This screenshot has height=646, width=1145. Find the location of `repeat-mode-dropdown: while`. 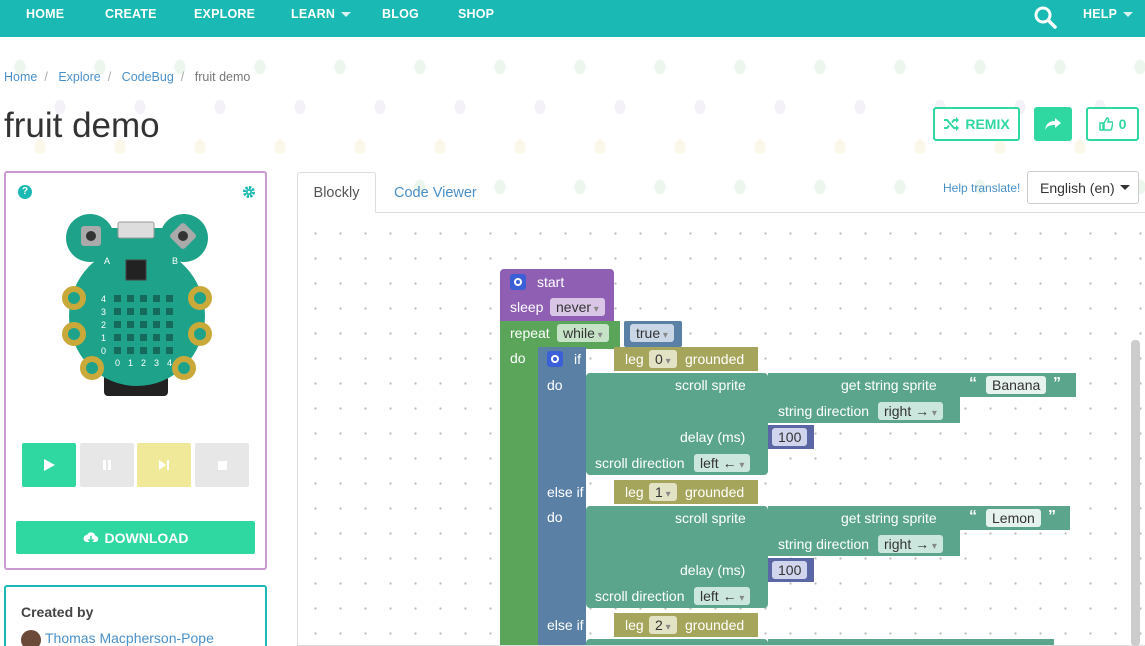

repeat-mode-dropdown: while is located at coordinates (583, 333).